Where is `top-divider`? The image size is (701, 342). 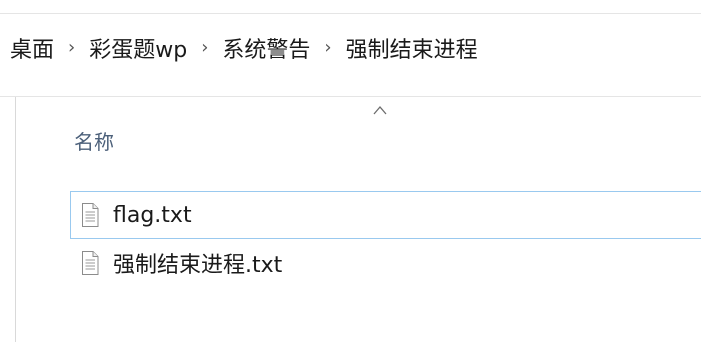
top-divider is located at coordinates (350, 13).